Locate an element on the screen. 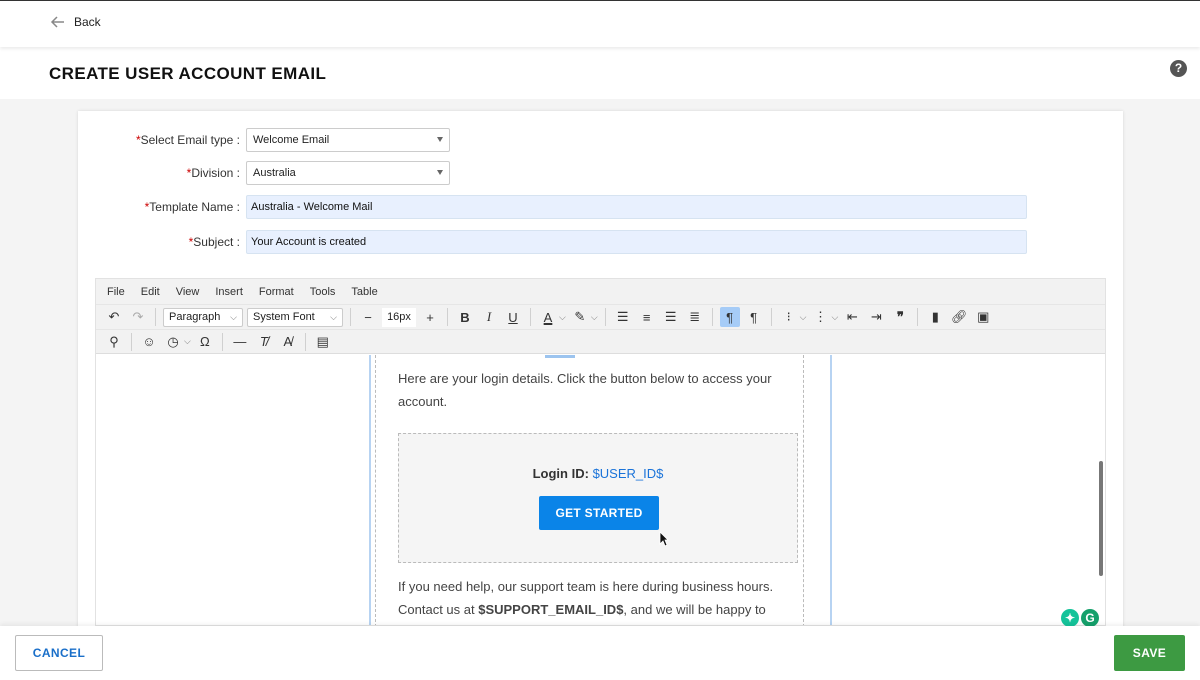 The image size is (1200, 680). lightbulb-icon: ✦ is located at coordinates (1070, 618).